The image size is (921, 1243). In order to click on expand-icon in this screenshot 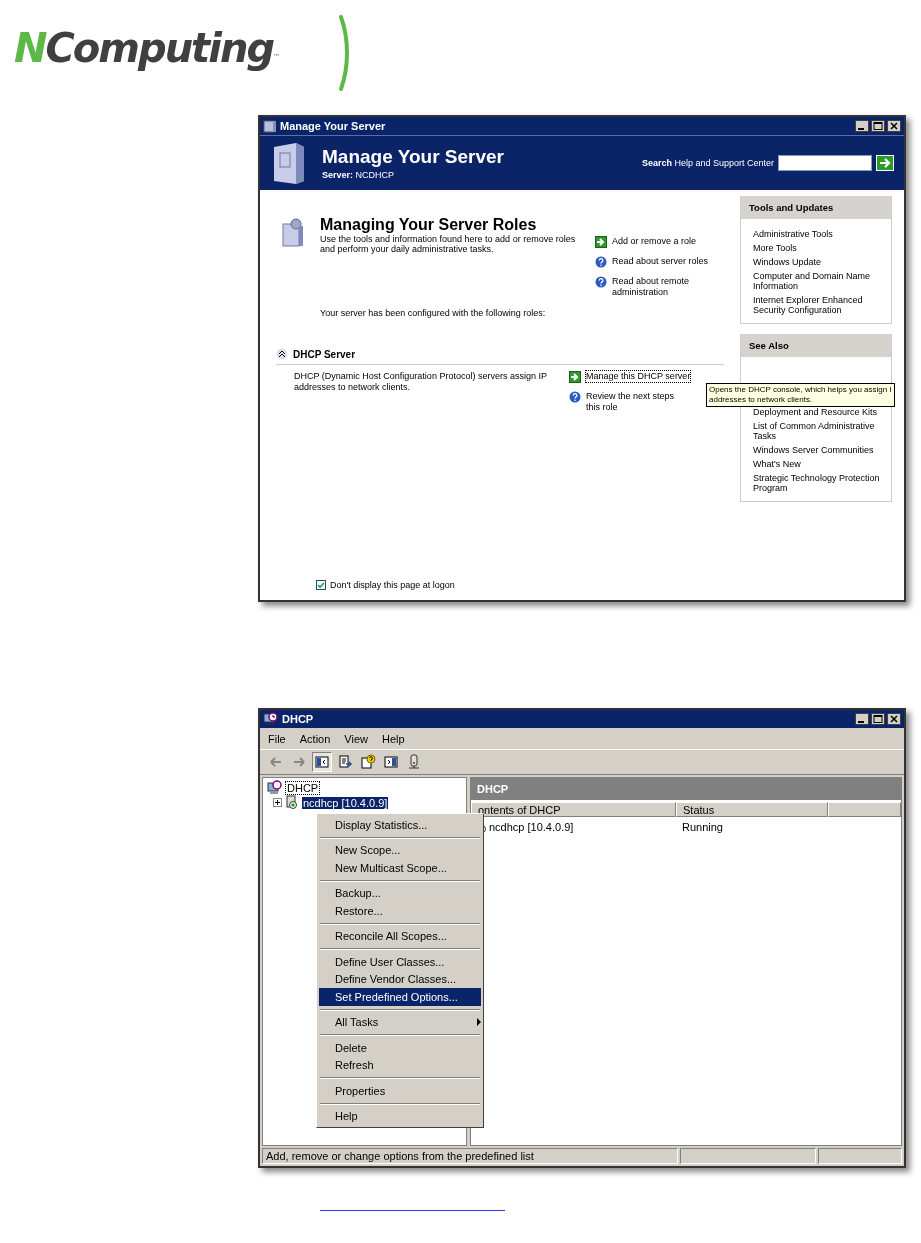, I will do `click(277, 802)`.